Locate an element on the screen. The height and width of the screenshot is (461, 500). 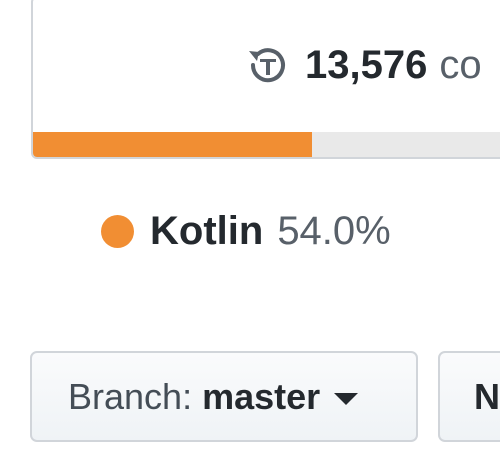
language-percent: 54.0% is located at coordinates (334, 230).